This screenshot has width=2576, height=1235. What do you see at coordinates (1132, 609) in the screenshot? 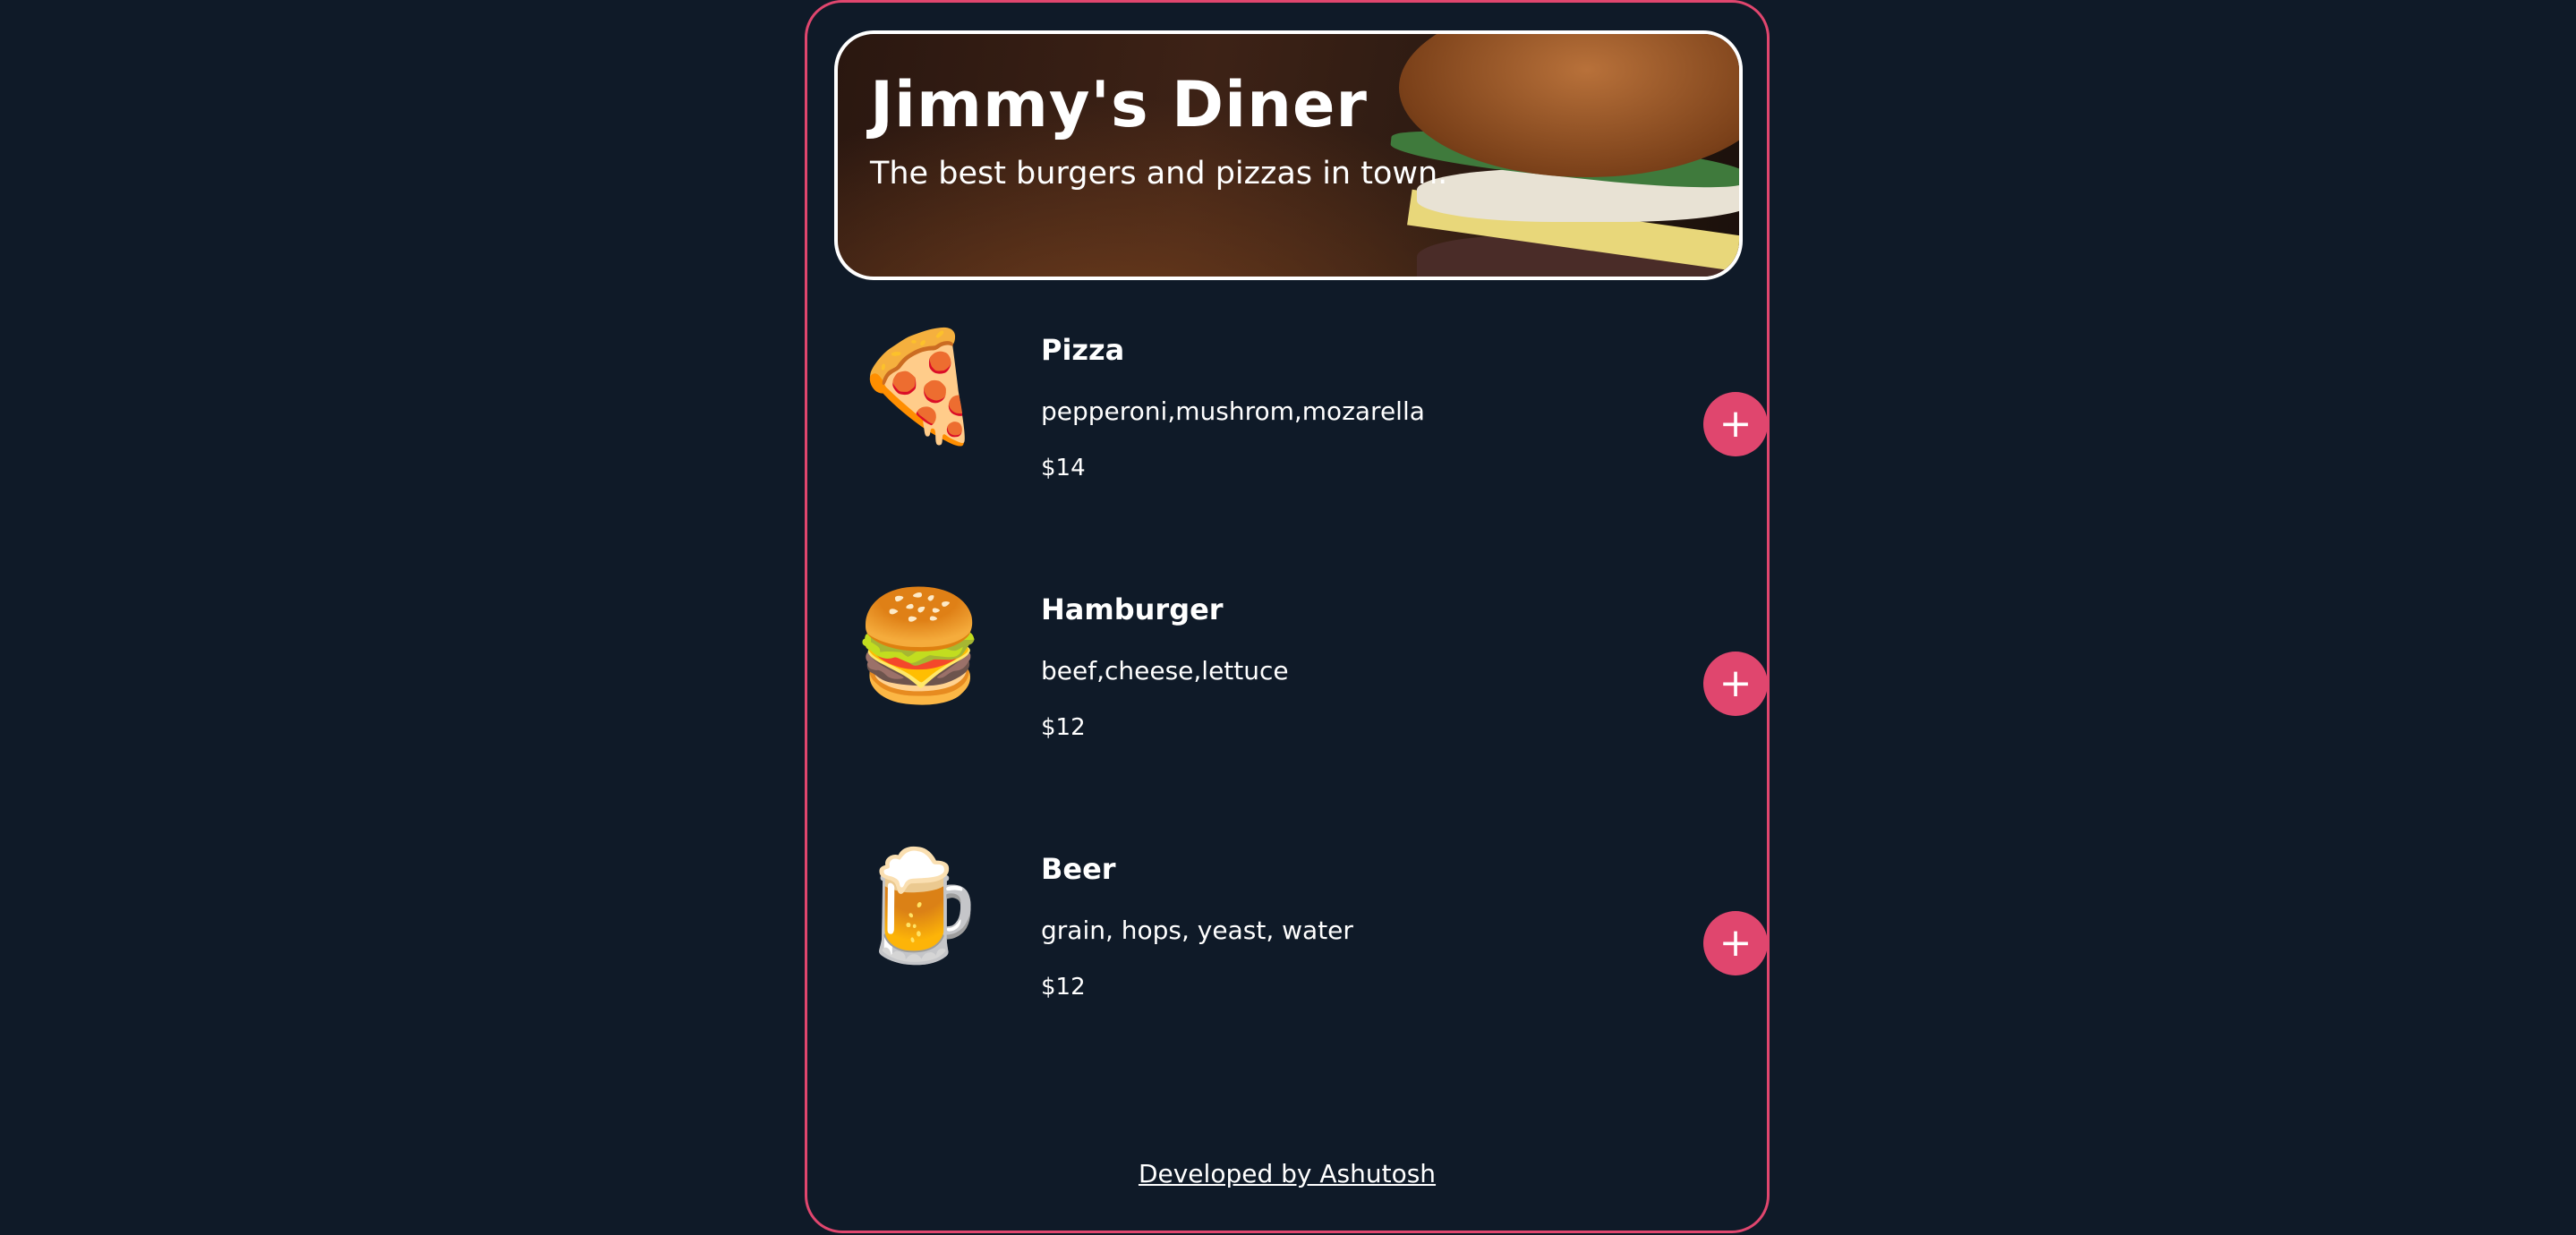
I see `item-name: Hamburger` at bounding box center [1132, 609].